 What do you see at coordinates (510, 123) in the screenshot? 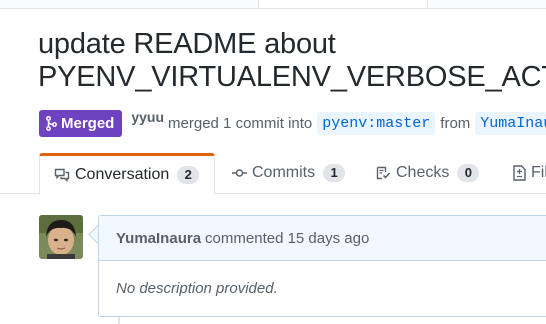
I see `head-branch: YumaInaura:patch-1` at bounding box center [510, 123].